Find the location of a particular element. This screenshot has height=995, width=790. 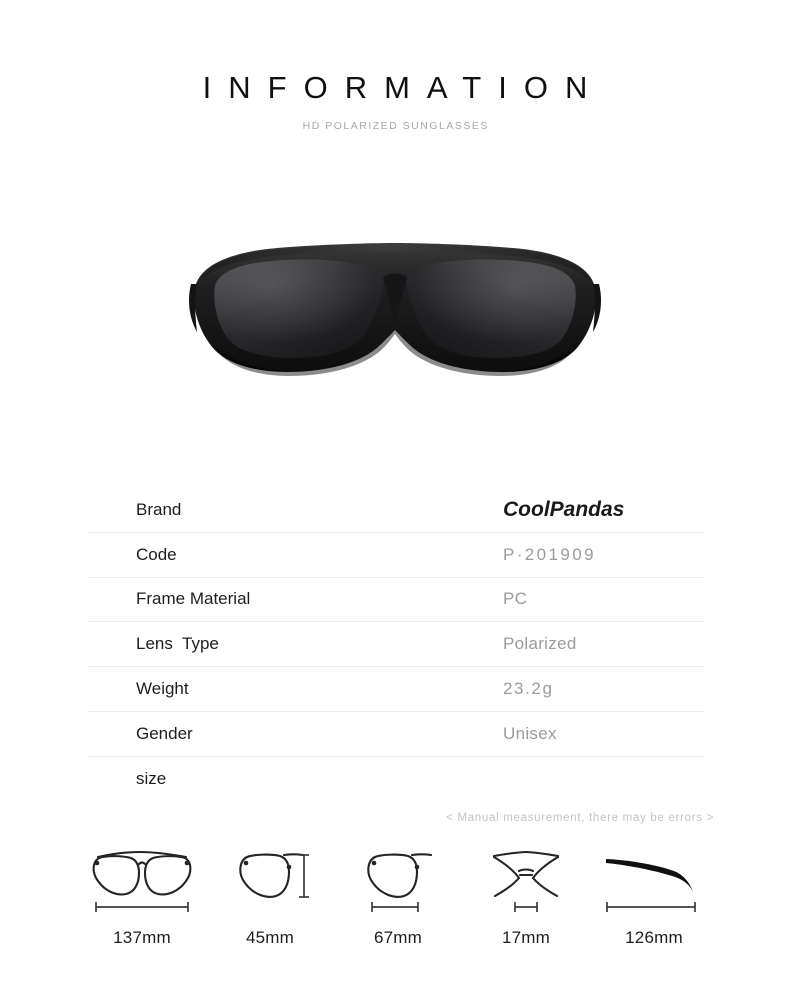

spec-label: Lens Type is located at coordinates (177, 644).